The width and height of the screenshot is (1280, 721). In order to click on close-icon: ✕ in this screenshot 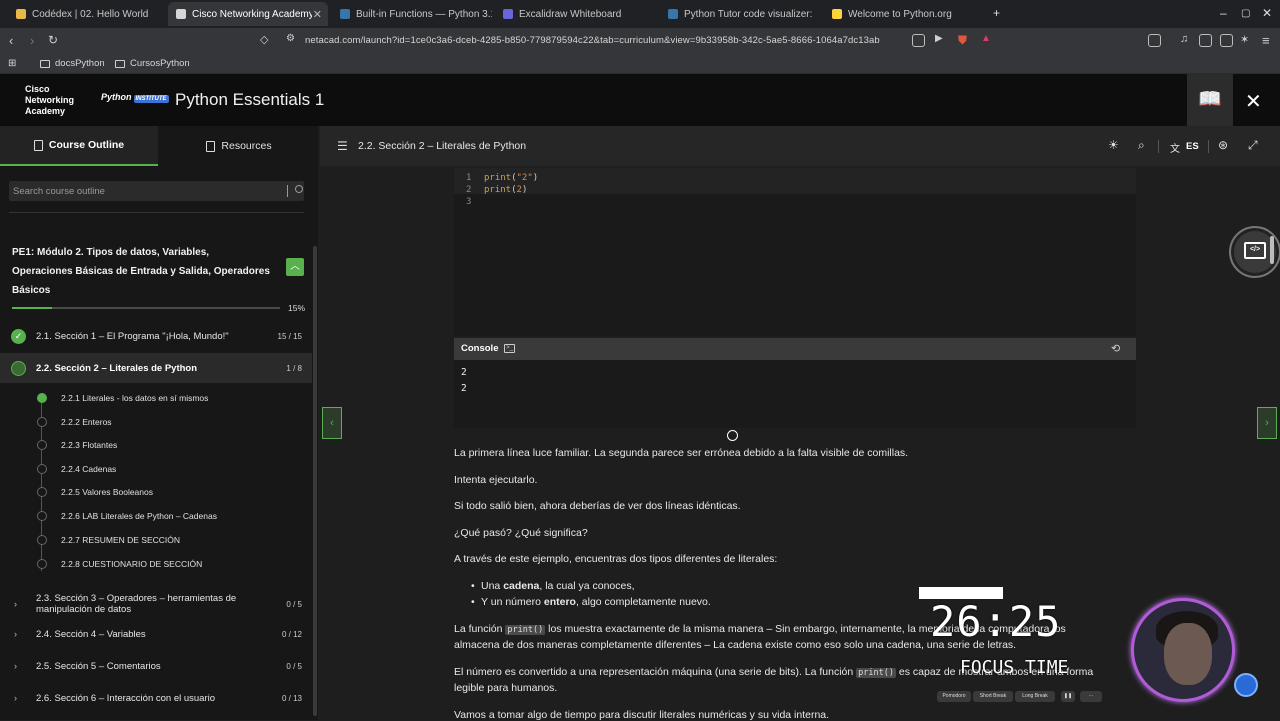, I will do `click(1253, 101)`.